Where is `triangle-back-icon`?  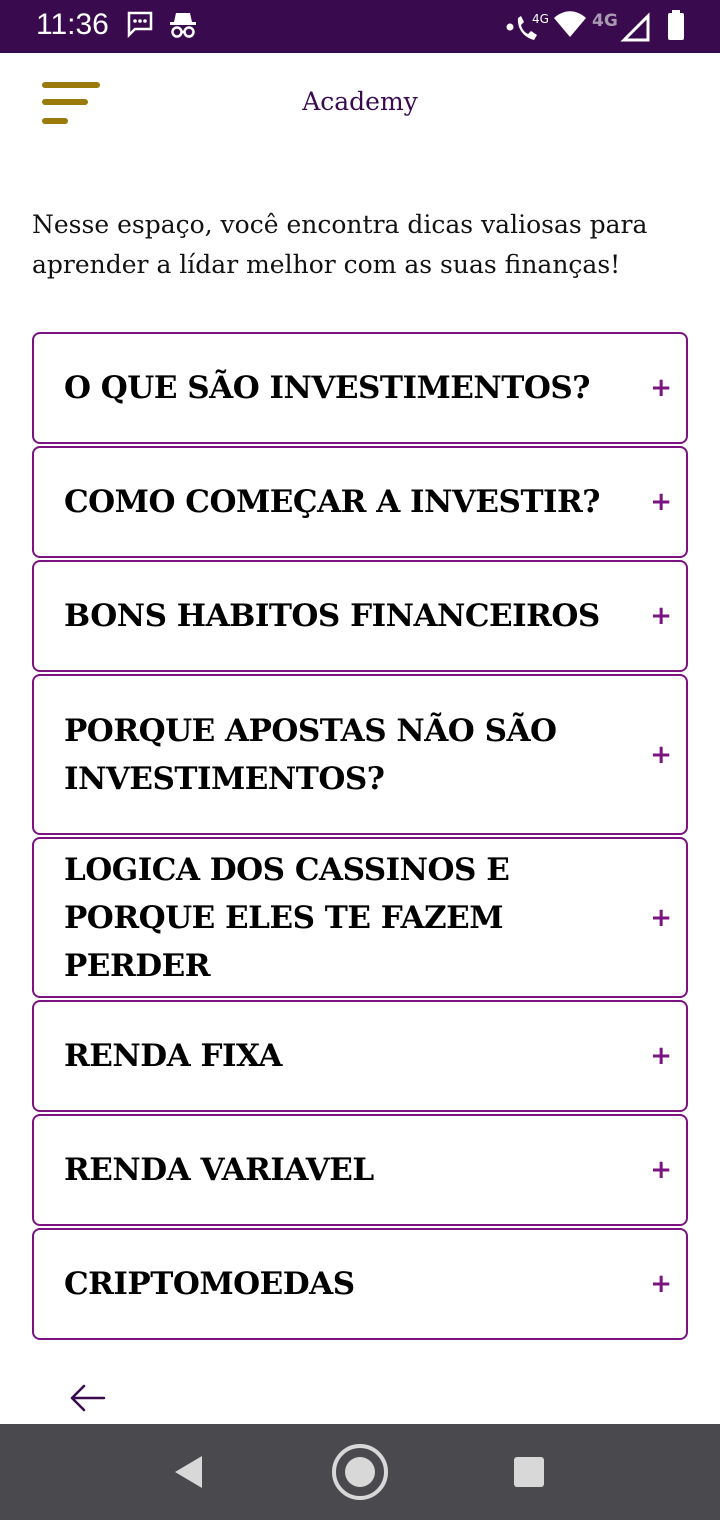
triangle-back-icon is located at coordinates (188, 1472).